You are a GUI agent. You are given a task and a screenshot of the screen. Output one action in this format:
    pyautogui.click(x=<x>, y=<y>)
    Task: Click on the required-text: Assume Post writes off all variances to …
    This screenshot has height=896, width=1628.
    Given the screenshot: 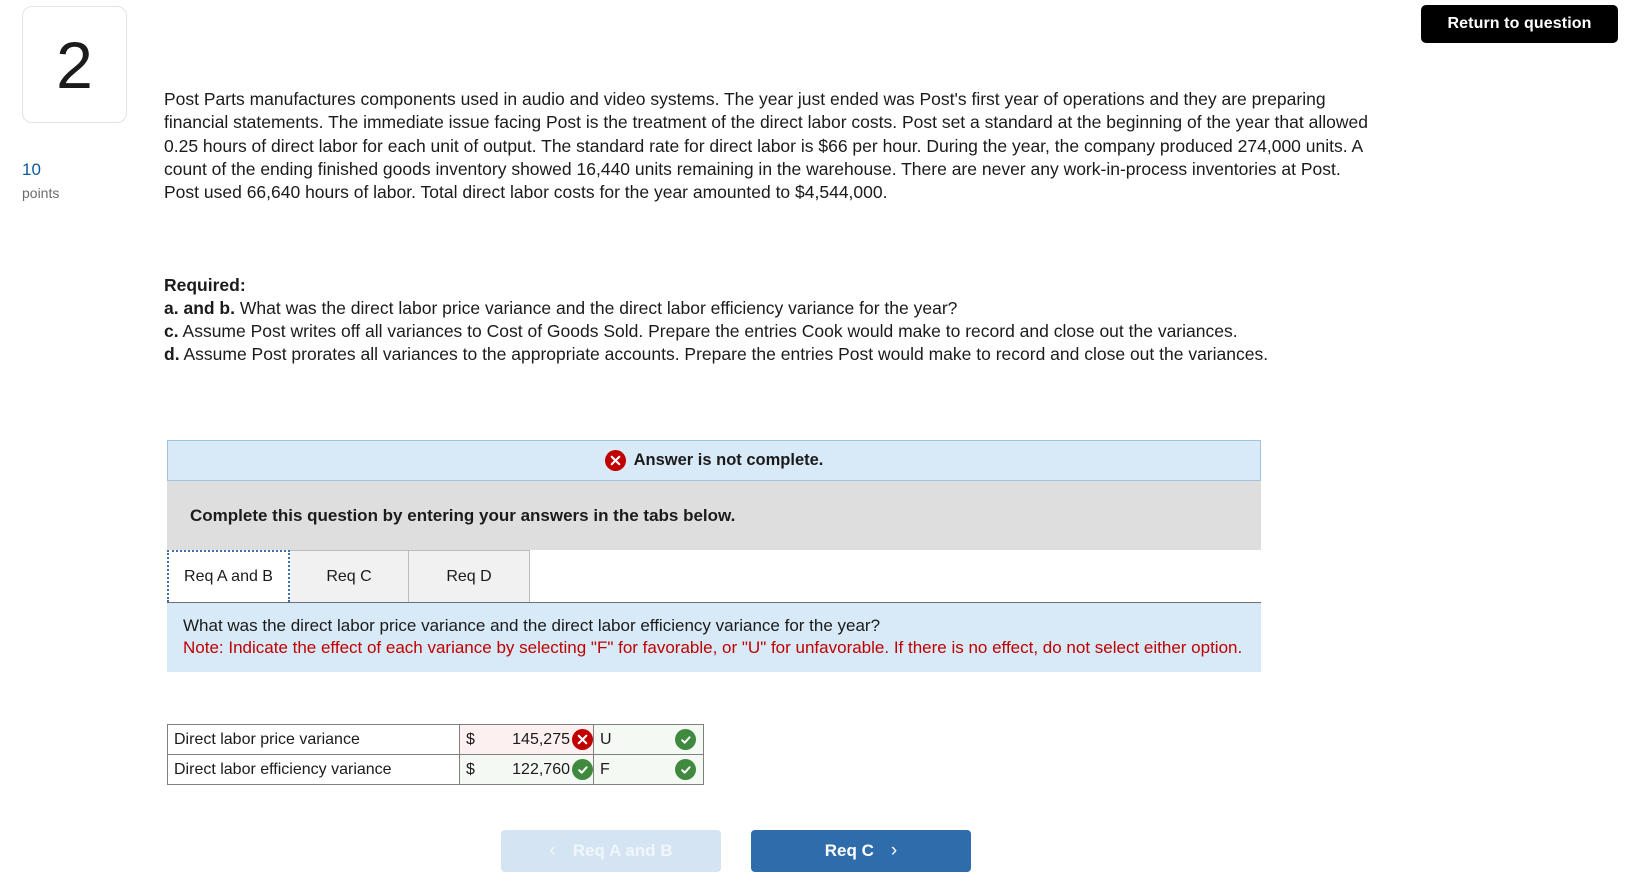 What is the action you would take?
    pyautogui.click(x=710, y=331)
    